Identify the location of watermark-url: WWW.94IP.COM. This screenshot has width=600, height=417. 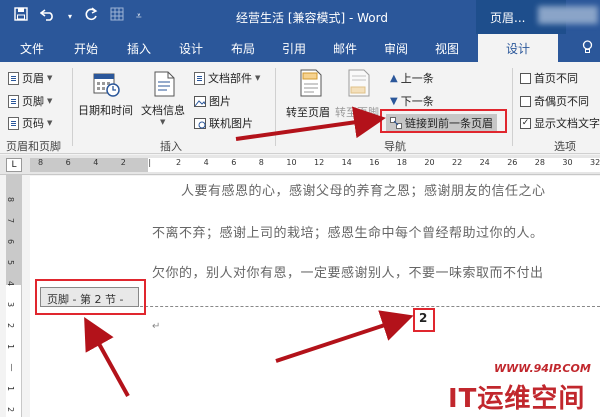
(542, 368).